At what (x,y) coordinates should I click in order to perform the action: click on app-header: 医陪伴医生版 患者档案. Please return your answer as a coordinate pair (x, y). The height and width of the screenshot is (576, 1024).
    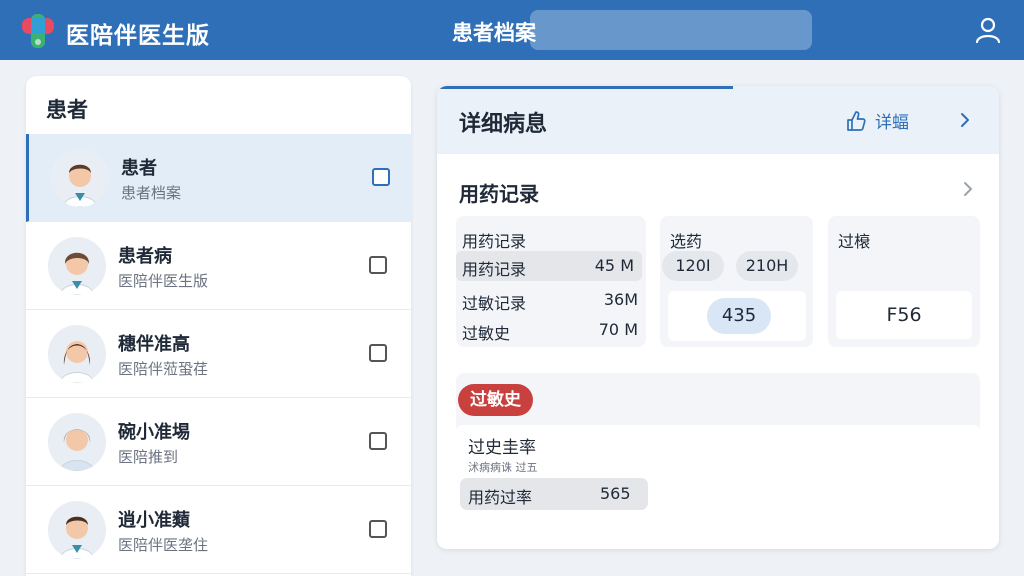
    Looking at the image, I should click on (512, 30).